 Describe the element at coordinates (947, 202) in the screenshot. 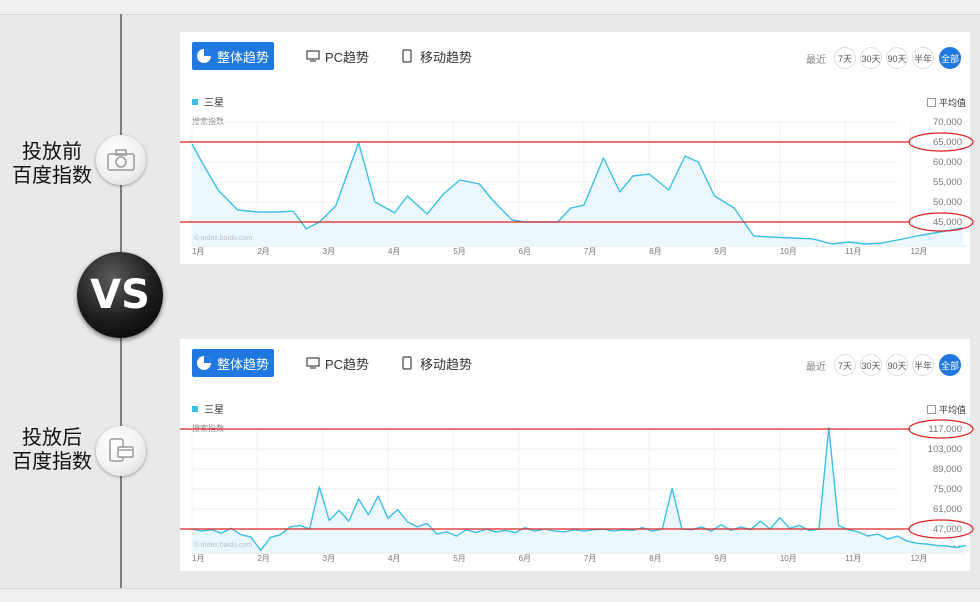

I see `y-tick-label: 50,000` at that location.